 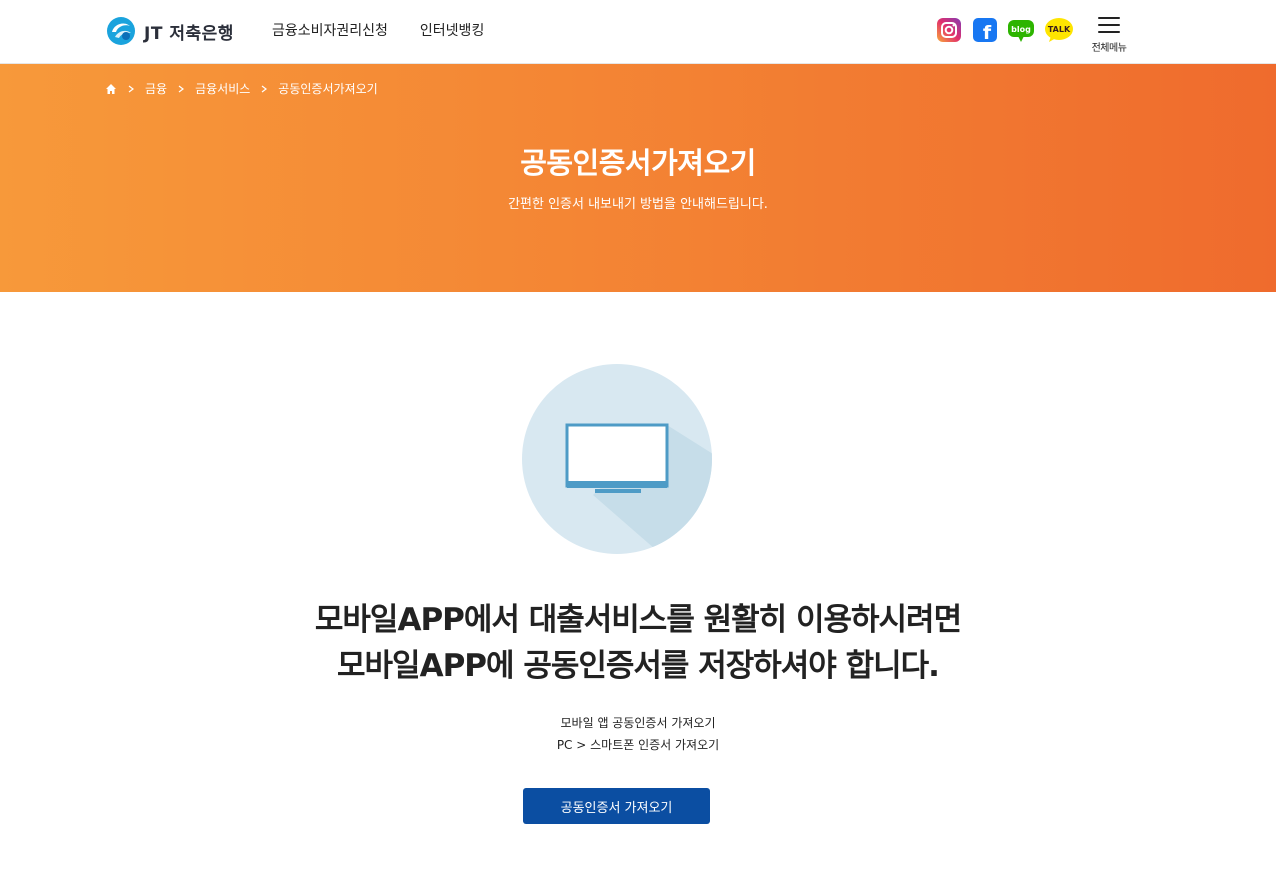 I want to click on all-menu-button: 전체메뉴, so click(x=1109, y=34).